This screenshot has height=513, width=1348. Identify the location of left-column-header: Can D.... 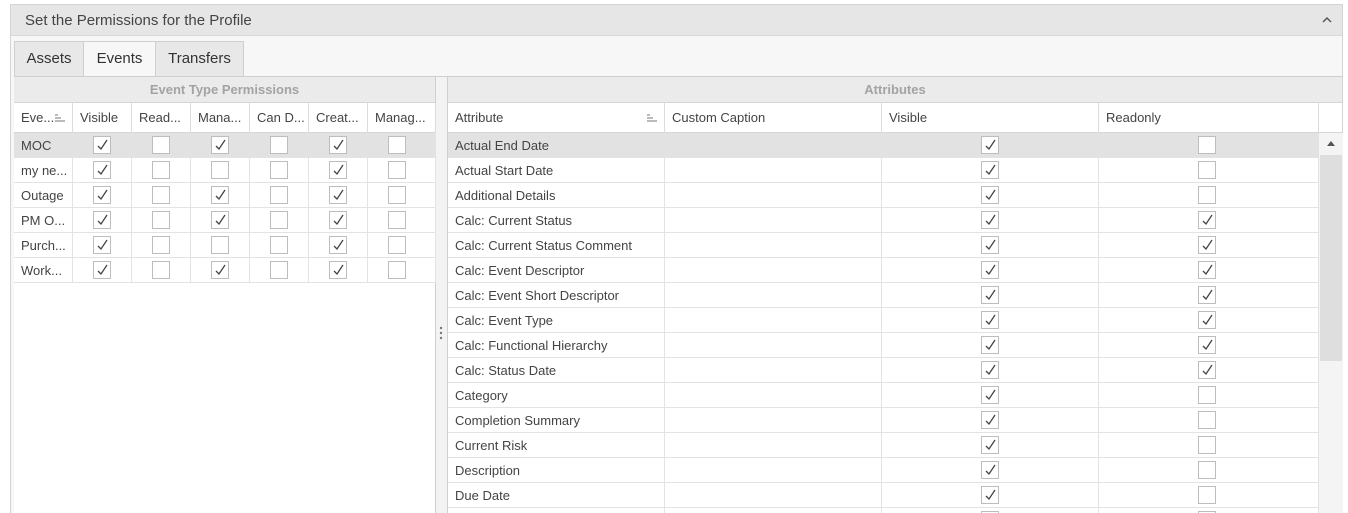
(279, 118).